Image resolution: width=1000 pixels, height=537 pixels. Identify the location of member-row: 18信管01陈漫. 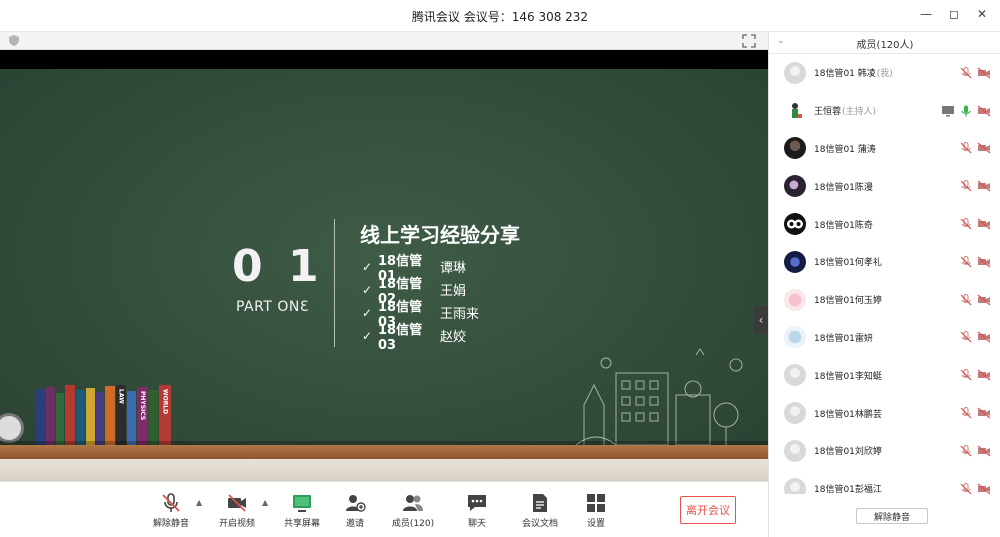
(884, 186).